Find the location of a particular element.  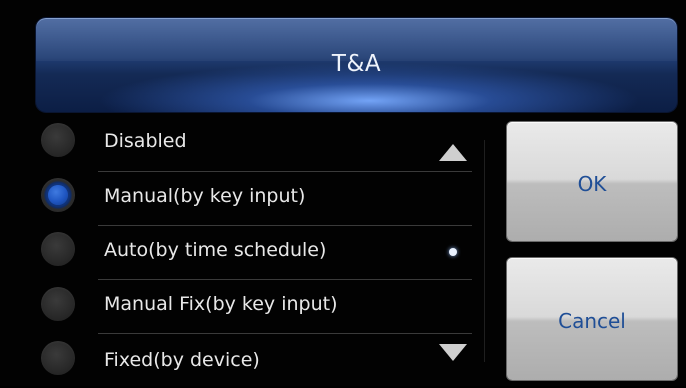

ok-button: OK is located at coordinates (592, 181).